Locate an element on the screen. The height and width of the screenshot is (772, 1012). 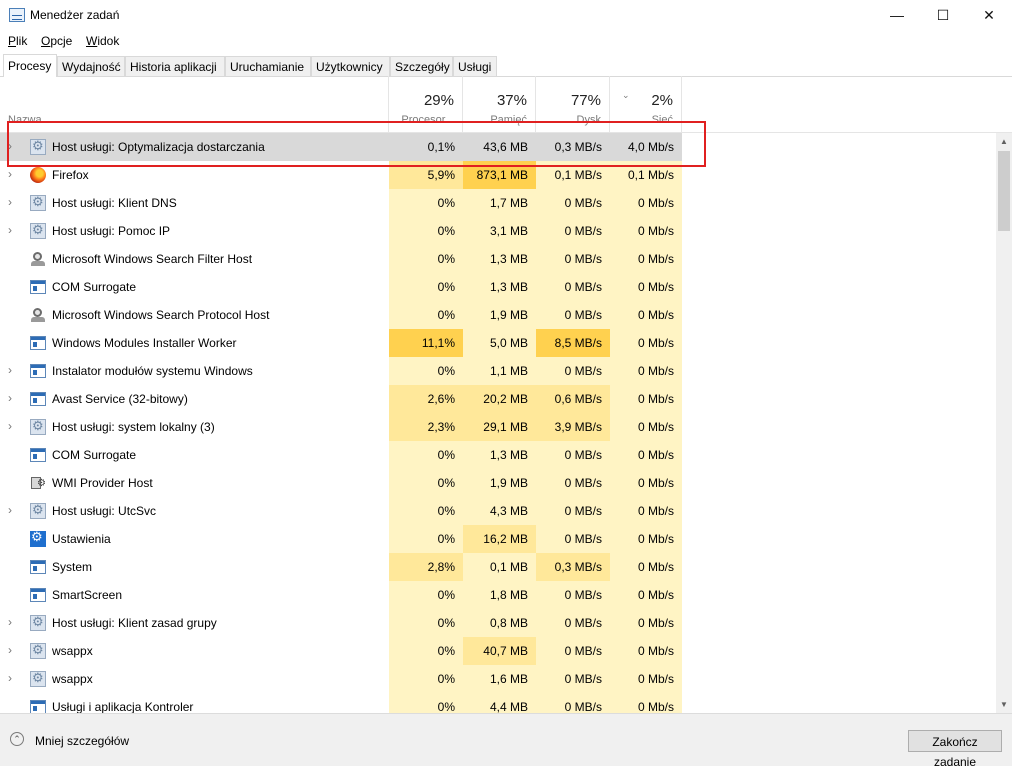
end-task-button: Zakończ zadanie is located at coordinates (955, 749).